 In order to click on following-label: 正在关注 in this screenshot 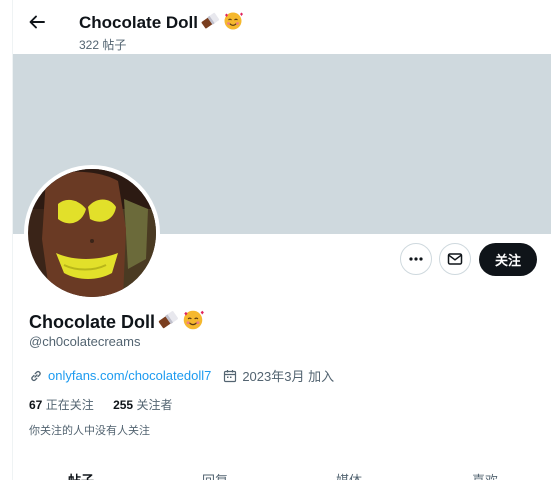, I will do `click(69, 405)`.